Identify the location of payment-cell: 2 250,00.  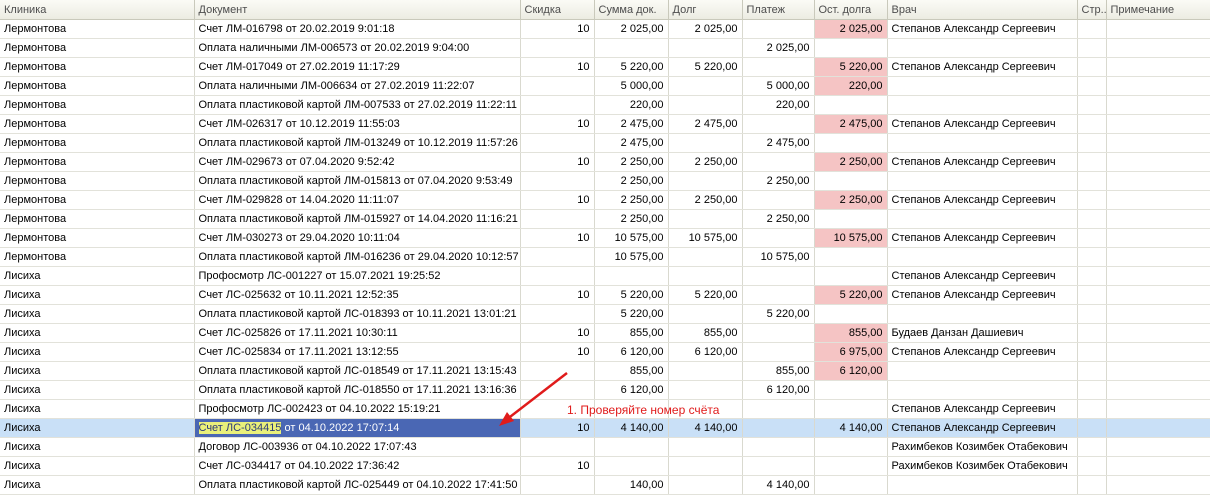
(778, 219).